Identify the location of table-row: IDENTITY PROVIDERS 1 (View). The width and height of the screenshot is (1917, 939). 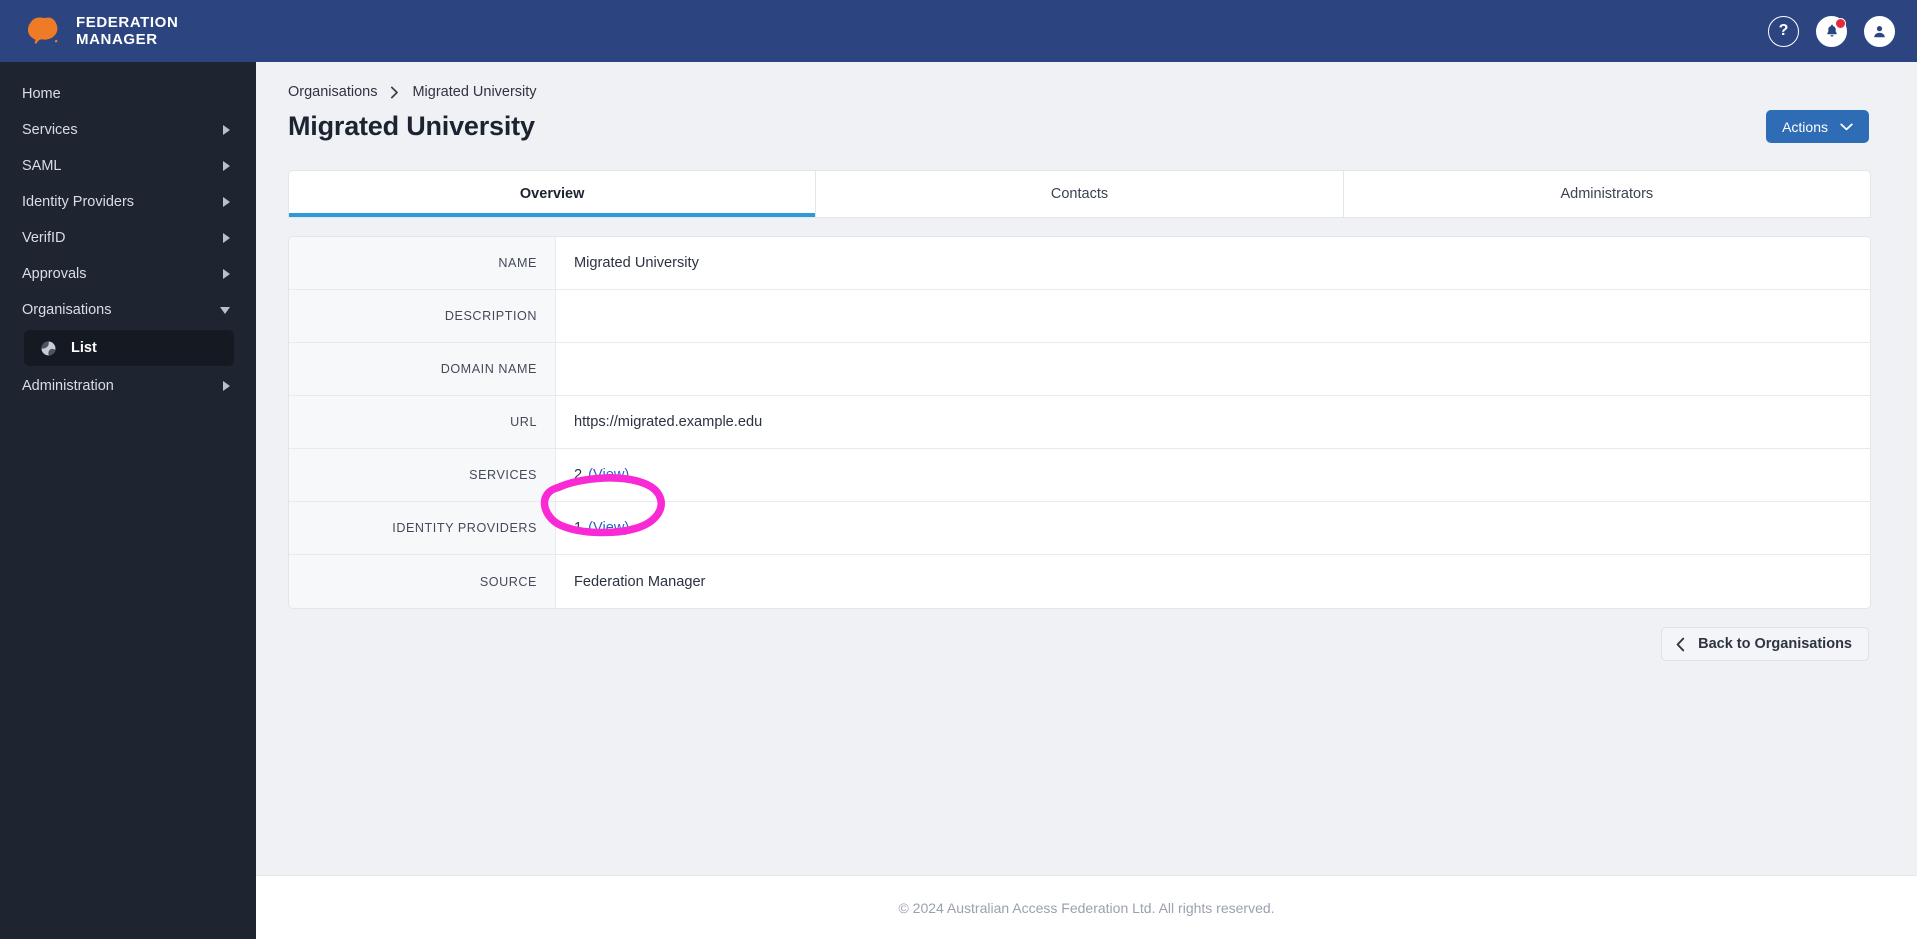
(1079, 528).